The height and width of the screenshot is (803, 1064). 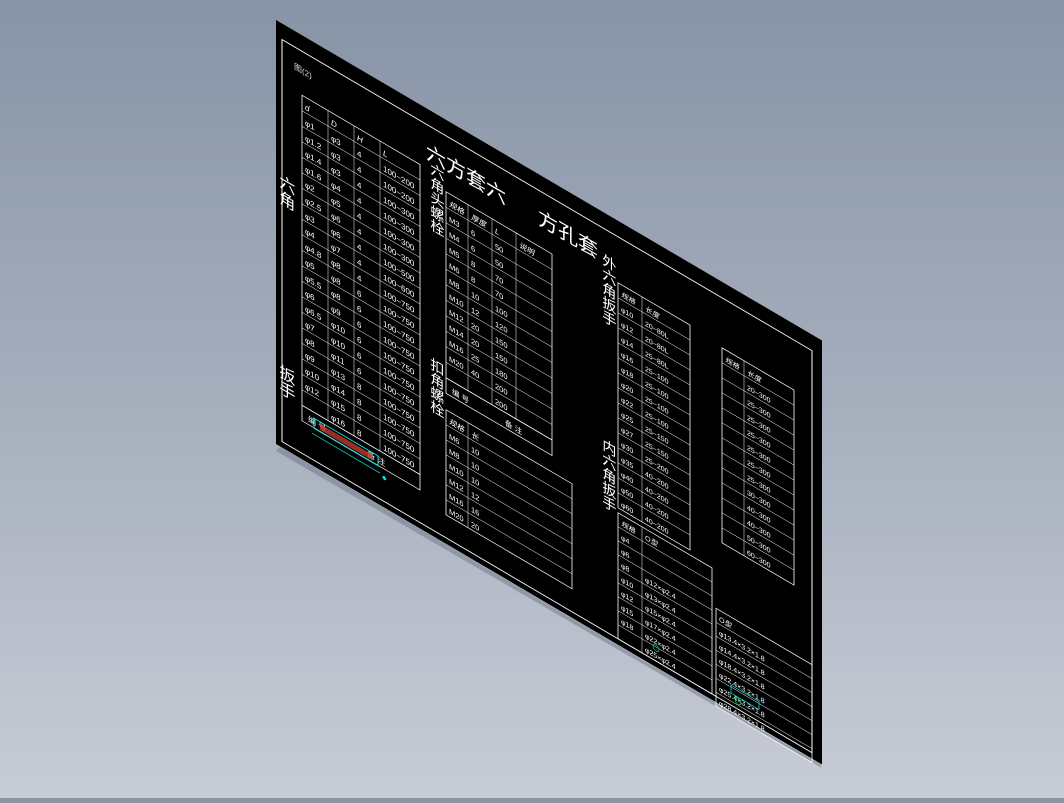 I want to click on vertical-label-mid: 六角头螺栓, so click(x=436, y=199).